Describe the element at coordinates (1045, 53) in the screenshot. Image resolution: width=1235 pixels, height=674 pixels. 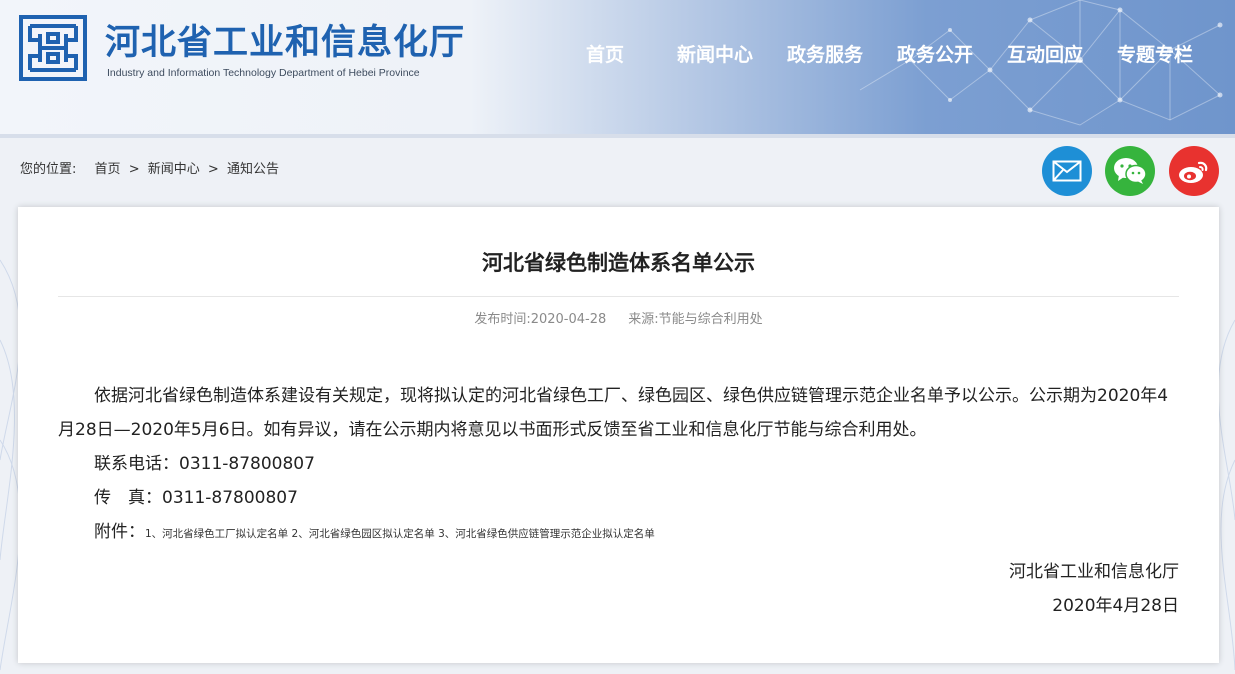
I see `nav-interaction: 互动回应` at that location.